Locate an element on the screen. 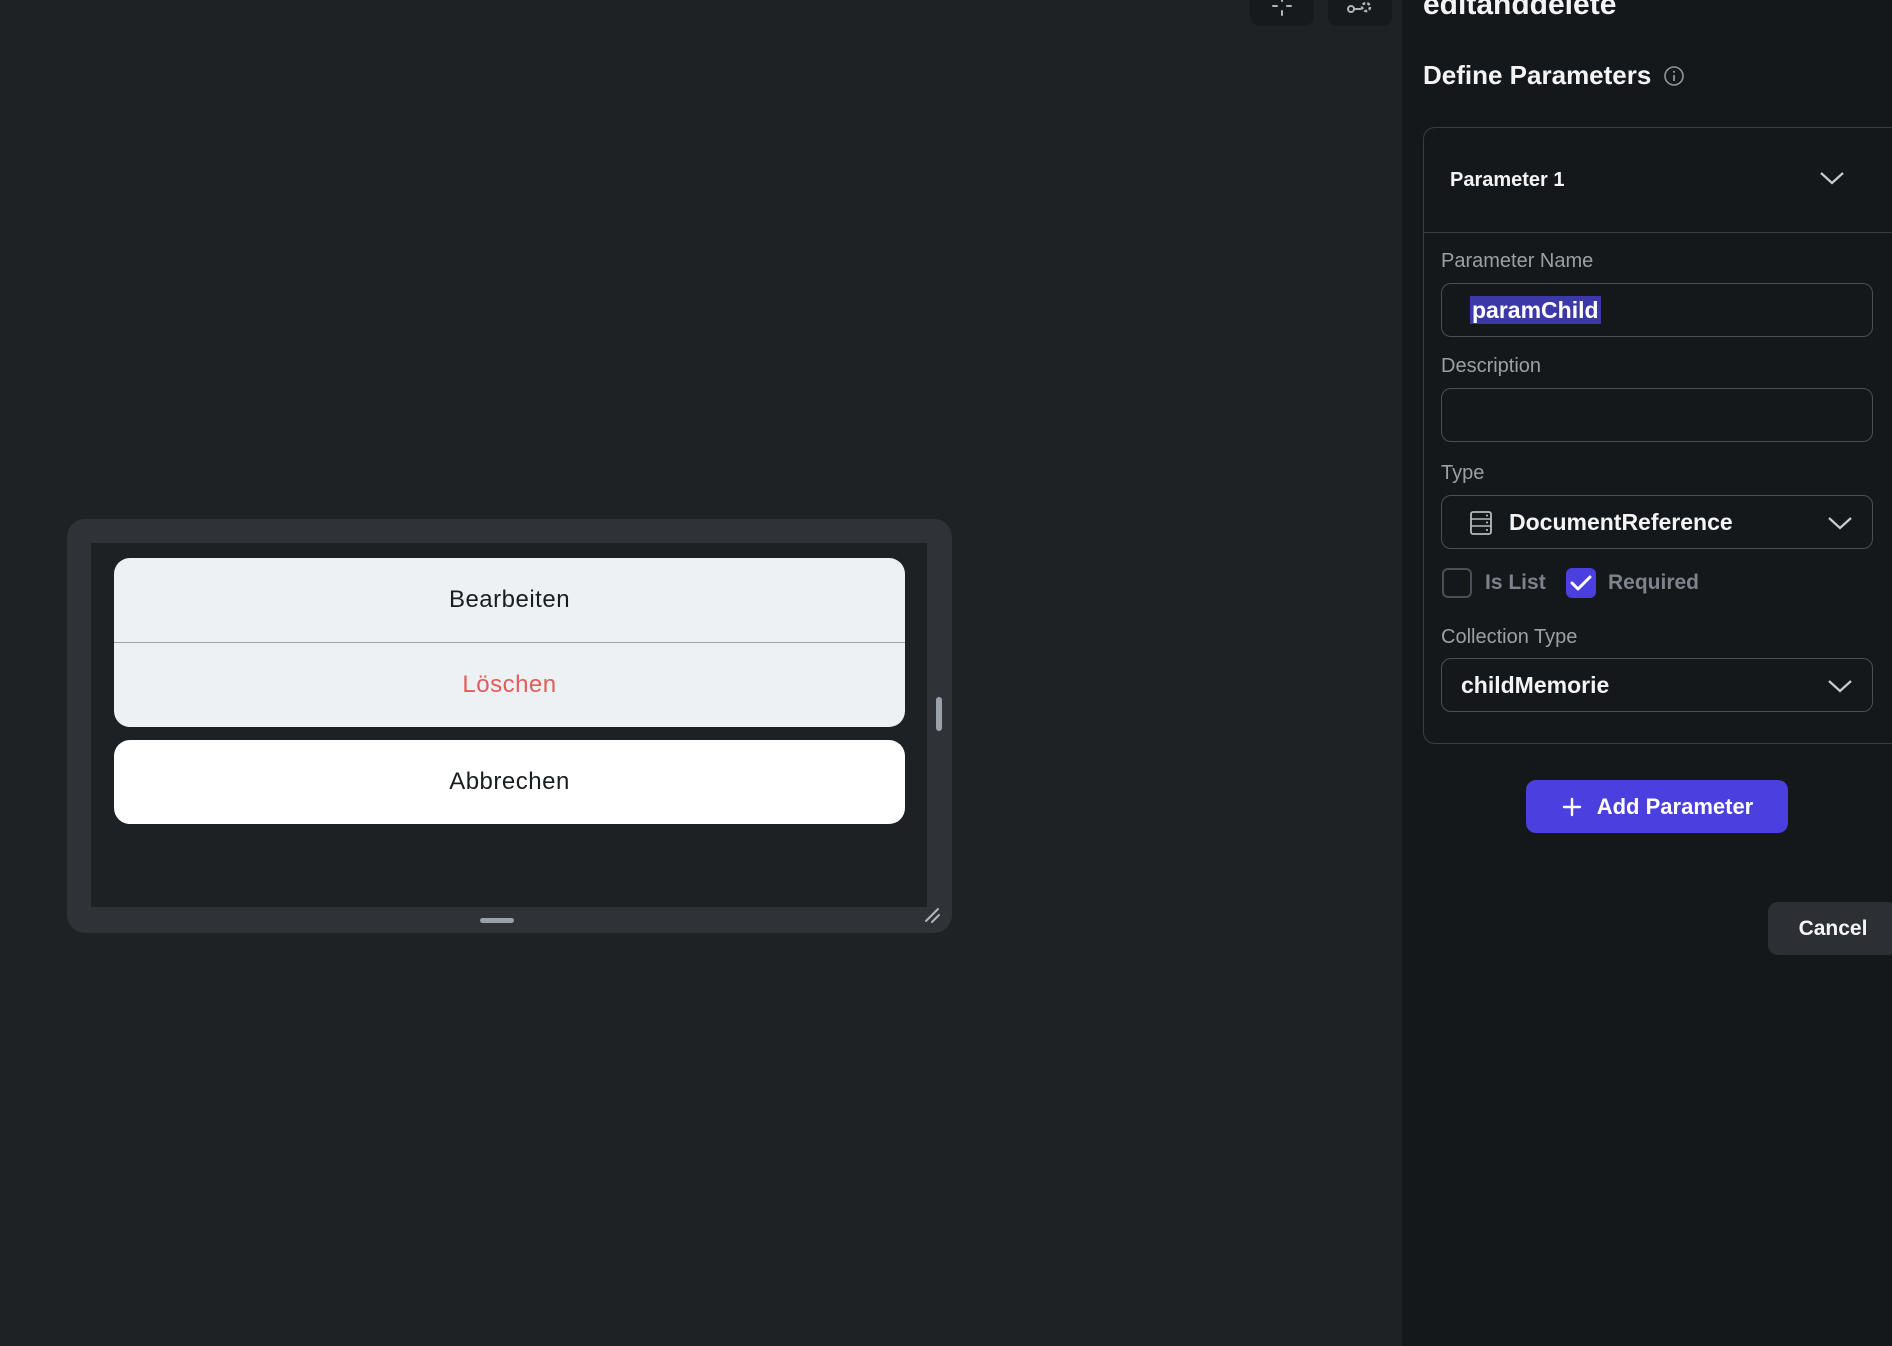 The height and width of the screenshot is (1346, 1892). add-parameter-button: Add Parameter is located at coordinates (1657, 806).